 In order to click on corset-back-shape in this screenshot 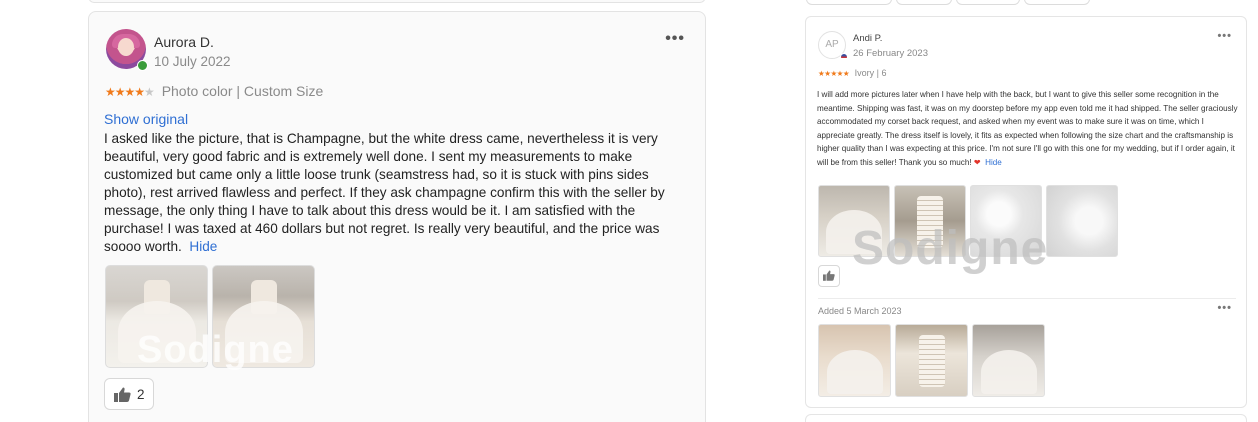, I will do `click(931, 361)`.